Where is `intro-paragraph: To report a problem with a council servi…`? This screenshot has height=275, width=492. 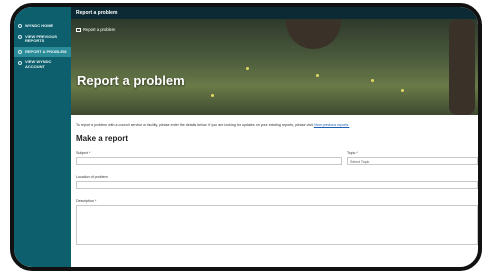
intro-paragraph: To report a problem with a council servi… is located at coordinates (194, 125).